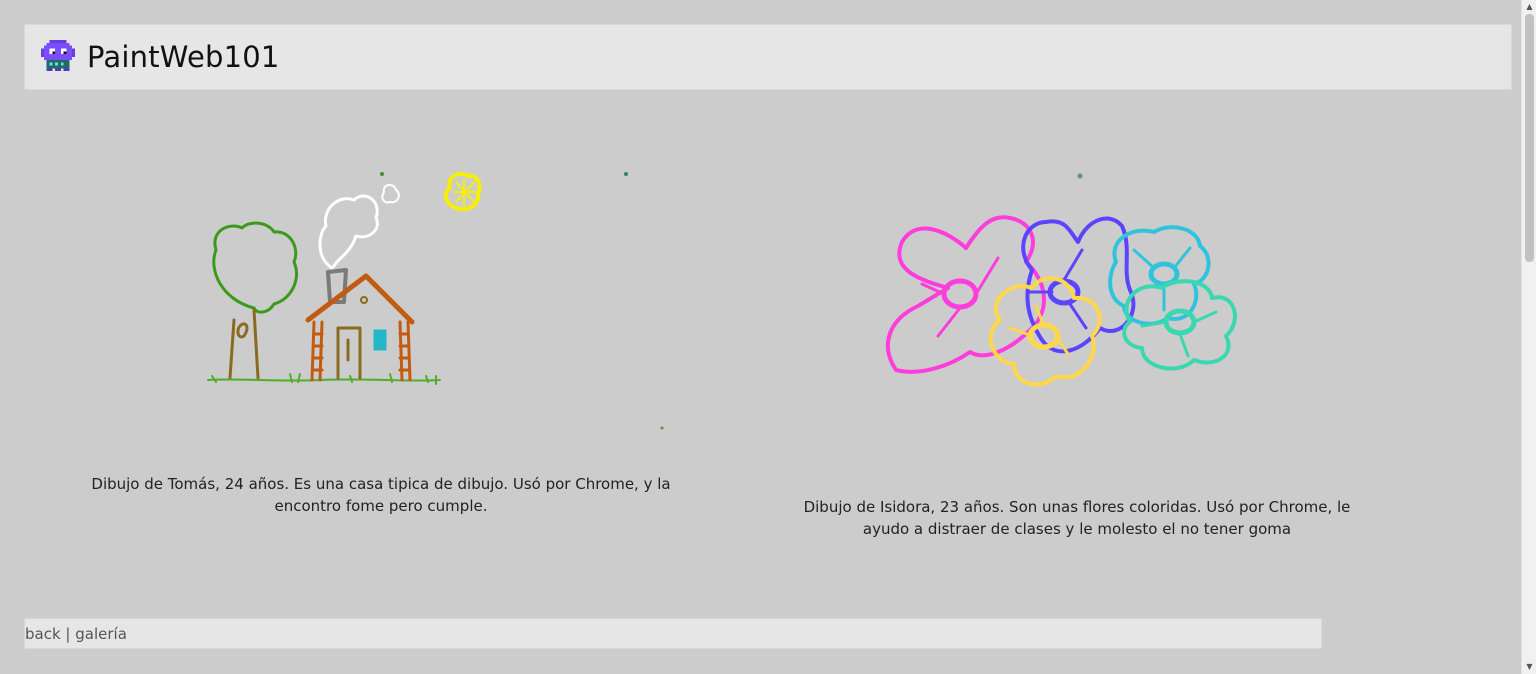 The width and height of the screenshot is (1536, 674). I want to click on gallery-link: galería, so click(101, 634).